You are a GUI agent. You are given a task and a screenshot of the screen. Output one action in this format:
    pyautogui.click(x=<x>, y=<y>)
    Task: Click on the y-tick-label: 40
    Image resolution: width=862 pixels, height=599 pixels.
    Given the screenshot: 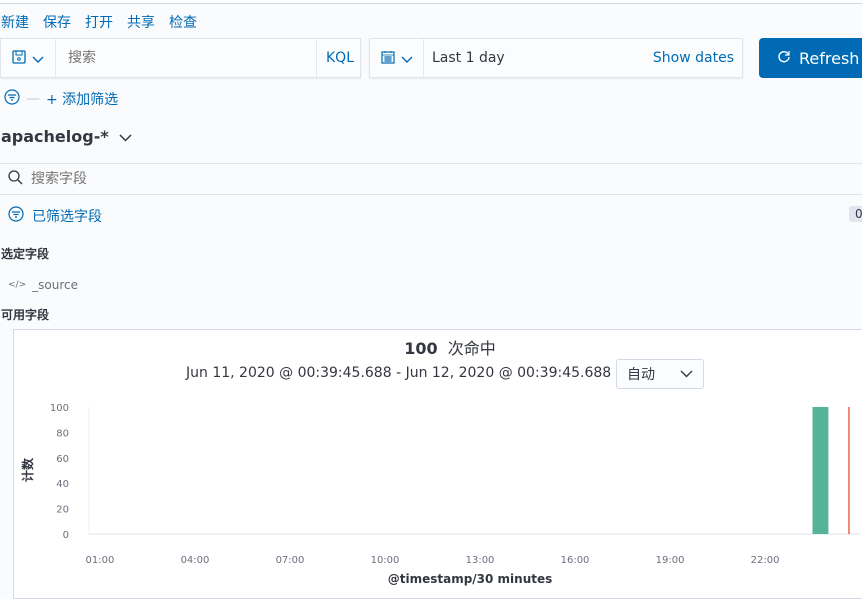 What is the action you would take?
    pyautogui.click(x=62, y=484)
    